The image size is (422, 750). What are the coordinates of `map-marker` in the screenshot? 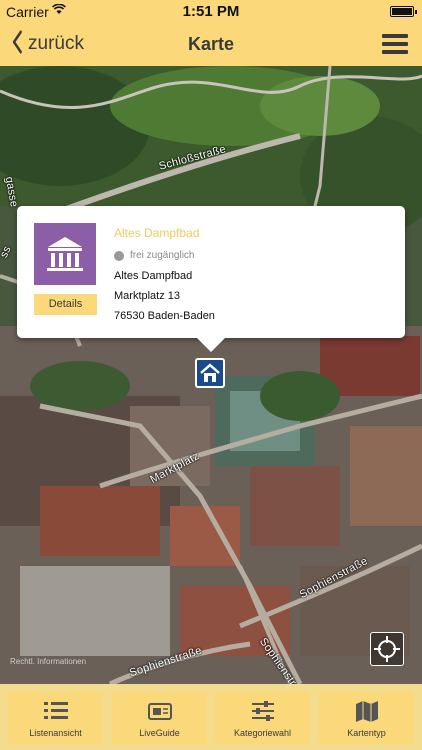 It's located at (210, 373).